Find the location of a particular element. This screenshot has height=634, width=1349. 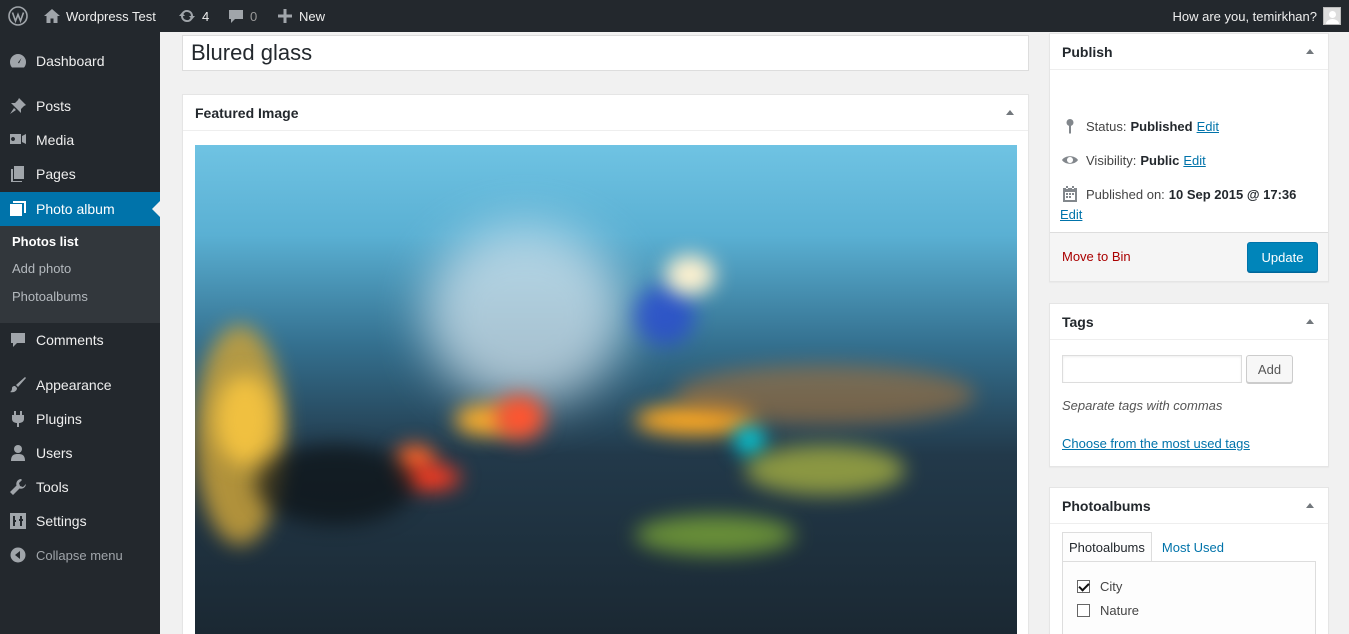

post-title-input: Blured glass is located at coordinates (605, 53).